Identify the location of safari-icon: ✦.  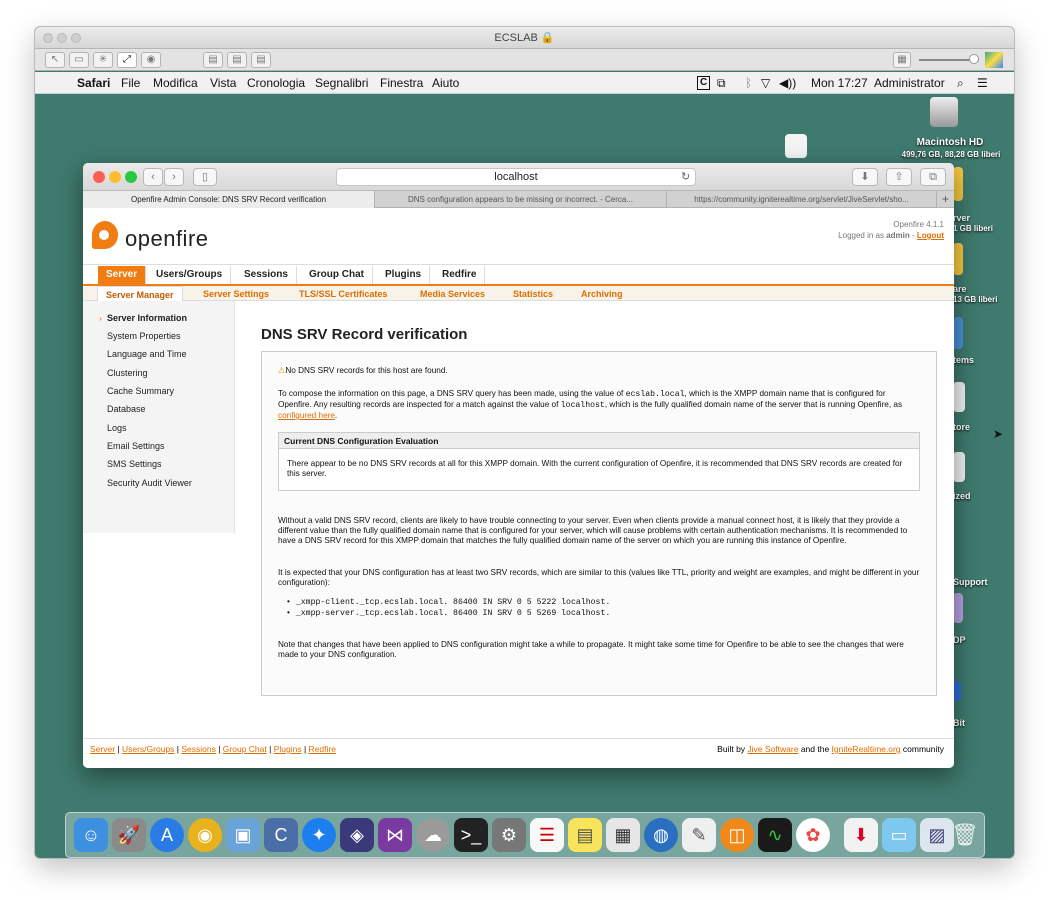
(319, 835).